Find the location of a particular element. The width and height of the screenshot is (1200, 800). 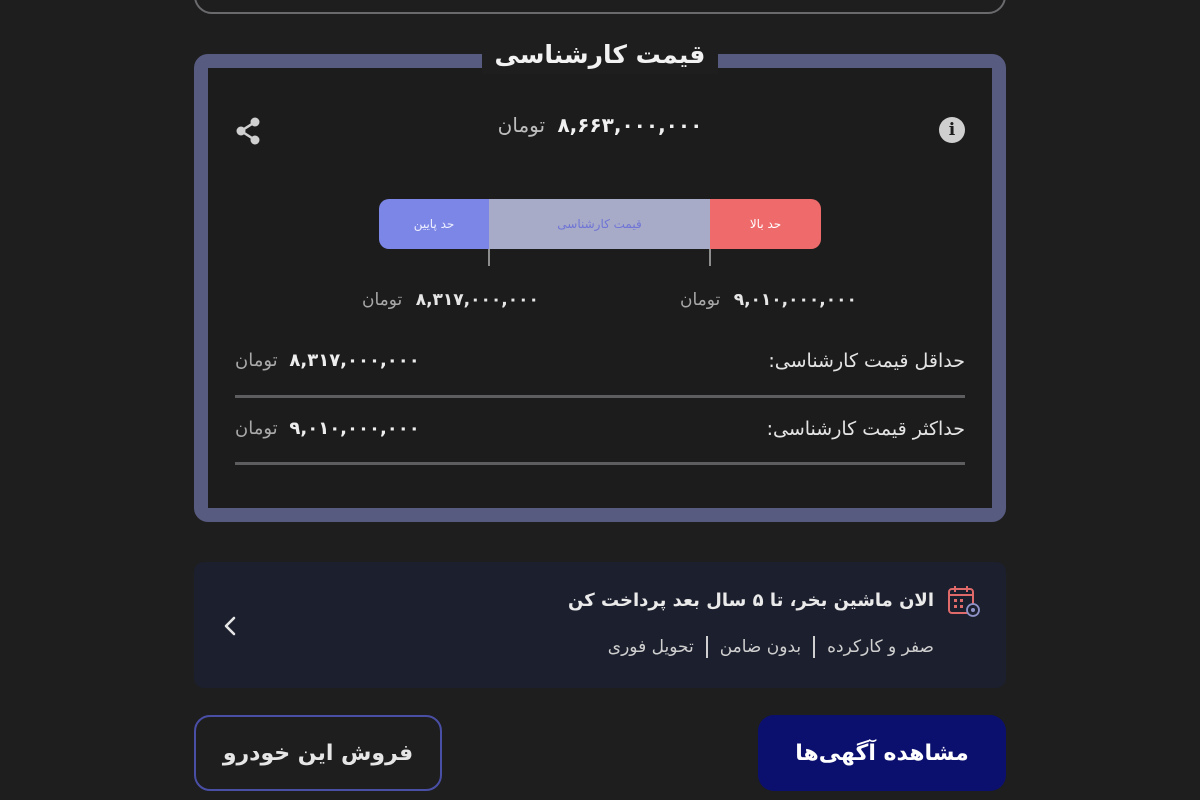

card-title: قیمت کارشناسی is located at coordinates (600, 54).